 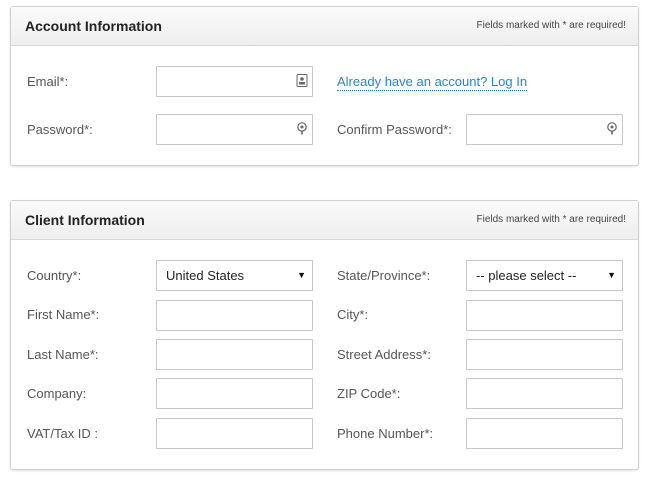 I want to click on confirm-password-field-wrapper, so click(x=544, y=129).